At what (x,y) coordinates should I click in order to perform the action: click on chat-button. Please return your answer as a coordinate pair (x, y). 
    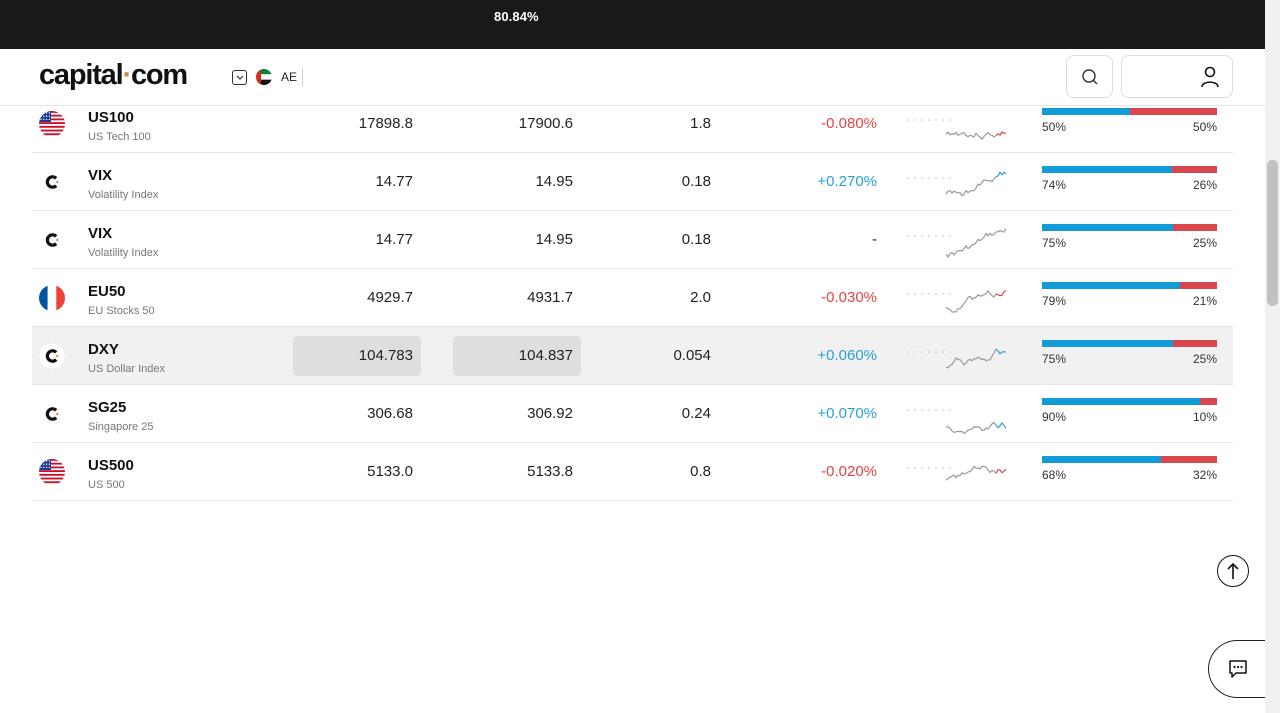
    Looking at the image, I should click on (1238, 669).